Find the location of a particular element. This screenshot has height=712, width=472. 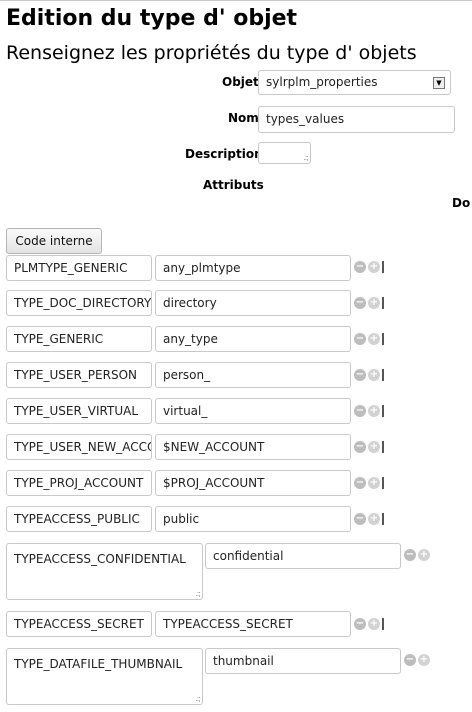

description-label: Description is located at coordinates (224, 154).